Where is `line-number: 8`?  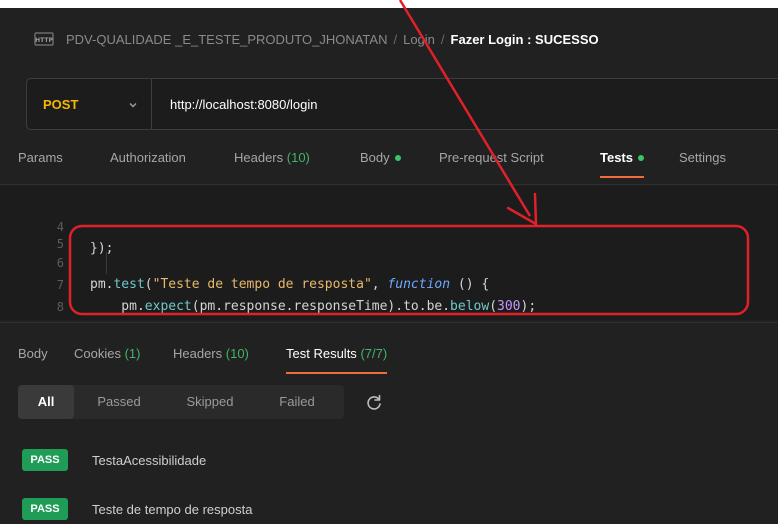
line-number: 8 is located at coordinates (60, 307).